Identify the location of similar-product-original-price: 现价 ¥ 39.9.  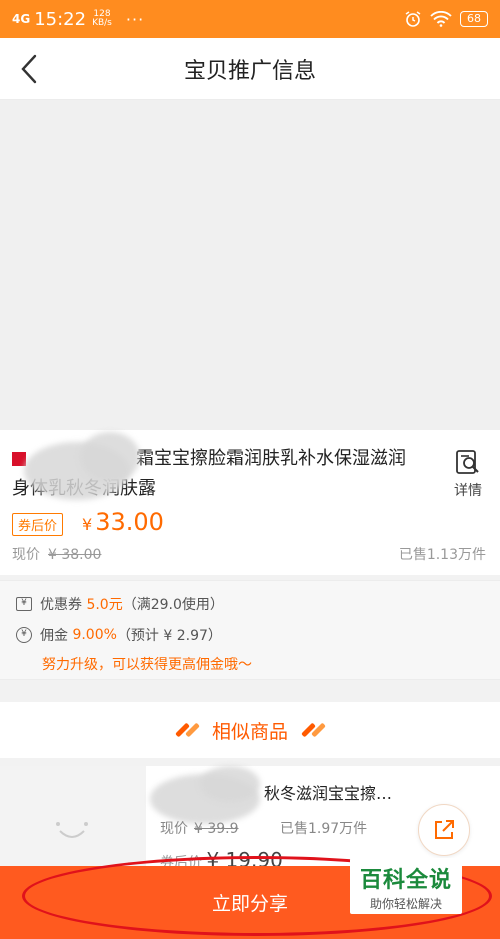
(199, 828).